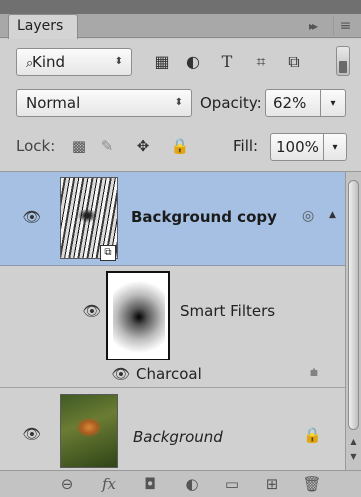  What do you see at coordinates (312, 484) in the screenshot?
I see `trash-icon: 🗑` at bounding box center [312, 484].